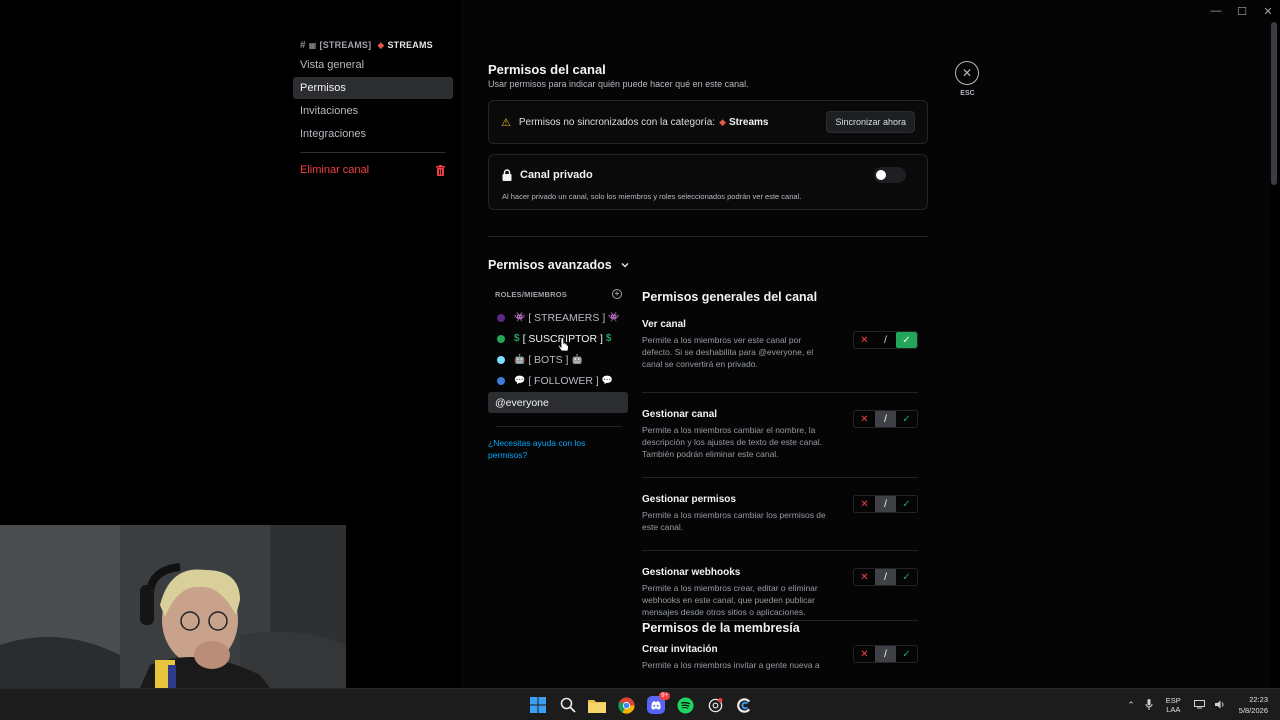 The height and width of the screenshot is (720, 1280). I want to click on search-icon, so click(568, 705).